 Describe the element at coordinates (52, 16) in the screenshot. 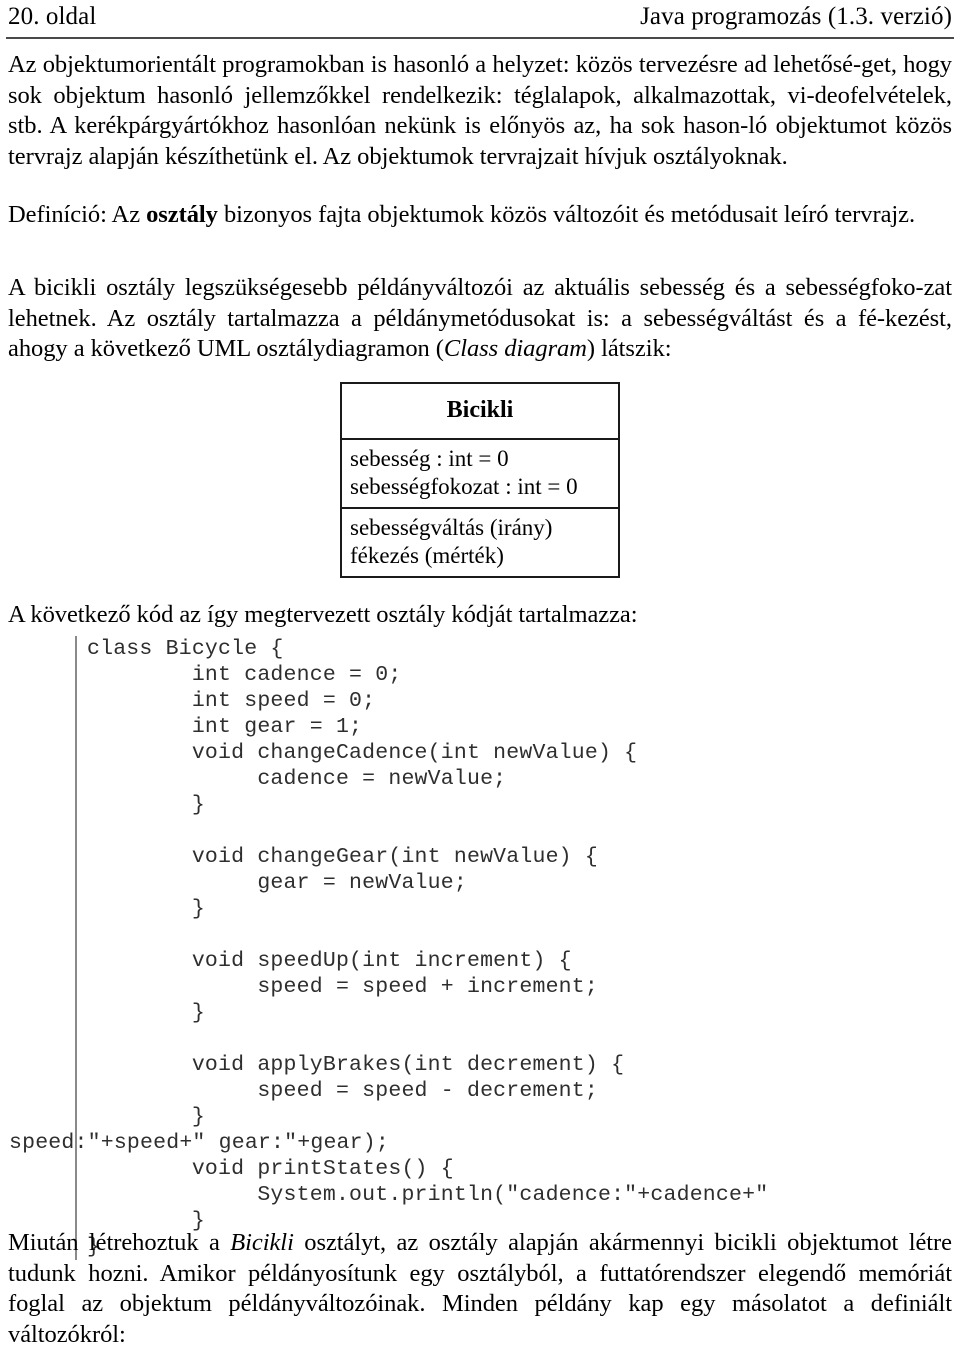

I see `page-number-label: 20. oldal` at that location.